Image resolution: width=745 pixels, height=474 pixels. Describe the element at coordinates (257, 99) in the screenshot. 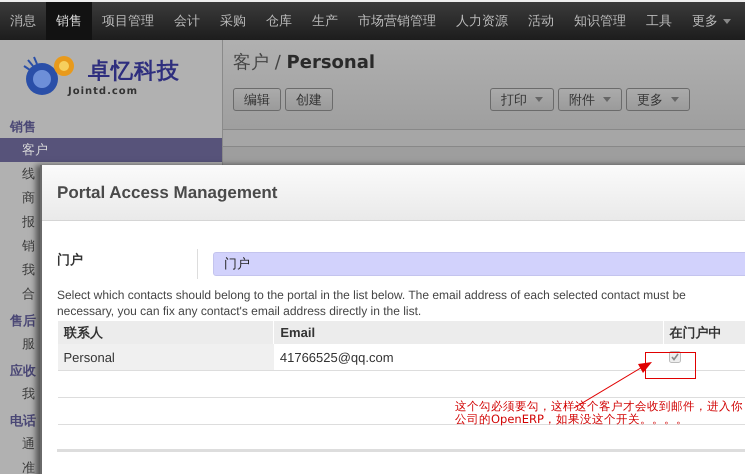

I see `toolbar-button: 编辑` at that location.